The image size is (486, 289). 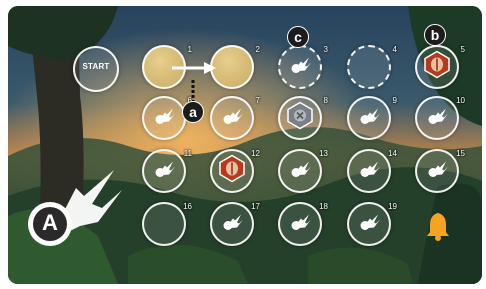 What do you see at coordinates (325, 100) in the screenshot?
I see `space-number: 8` at bounding box center [325, 100].